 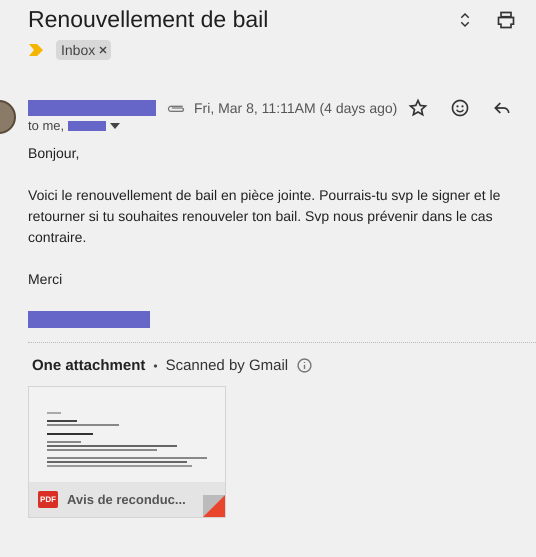 I want to click on message-paragraph: Voici le renouvellement de bail en pièce jointe. Pourrais-tu svp le signer et le retourner si tu souhaites renouveler ton bail. Svp nous prévenir dans le cas contraire., so click(x=265, y=216).